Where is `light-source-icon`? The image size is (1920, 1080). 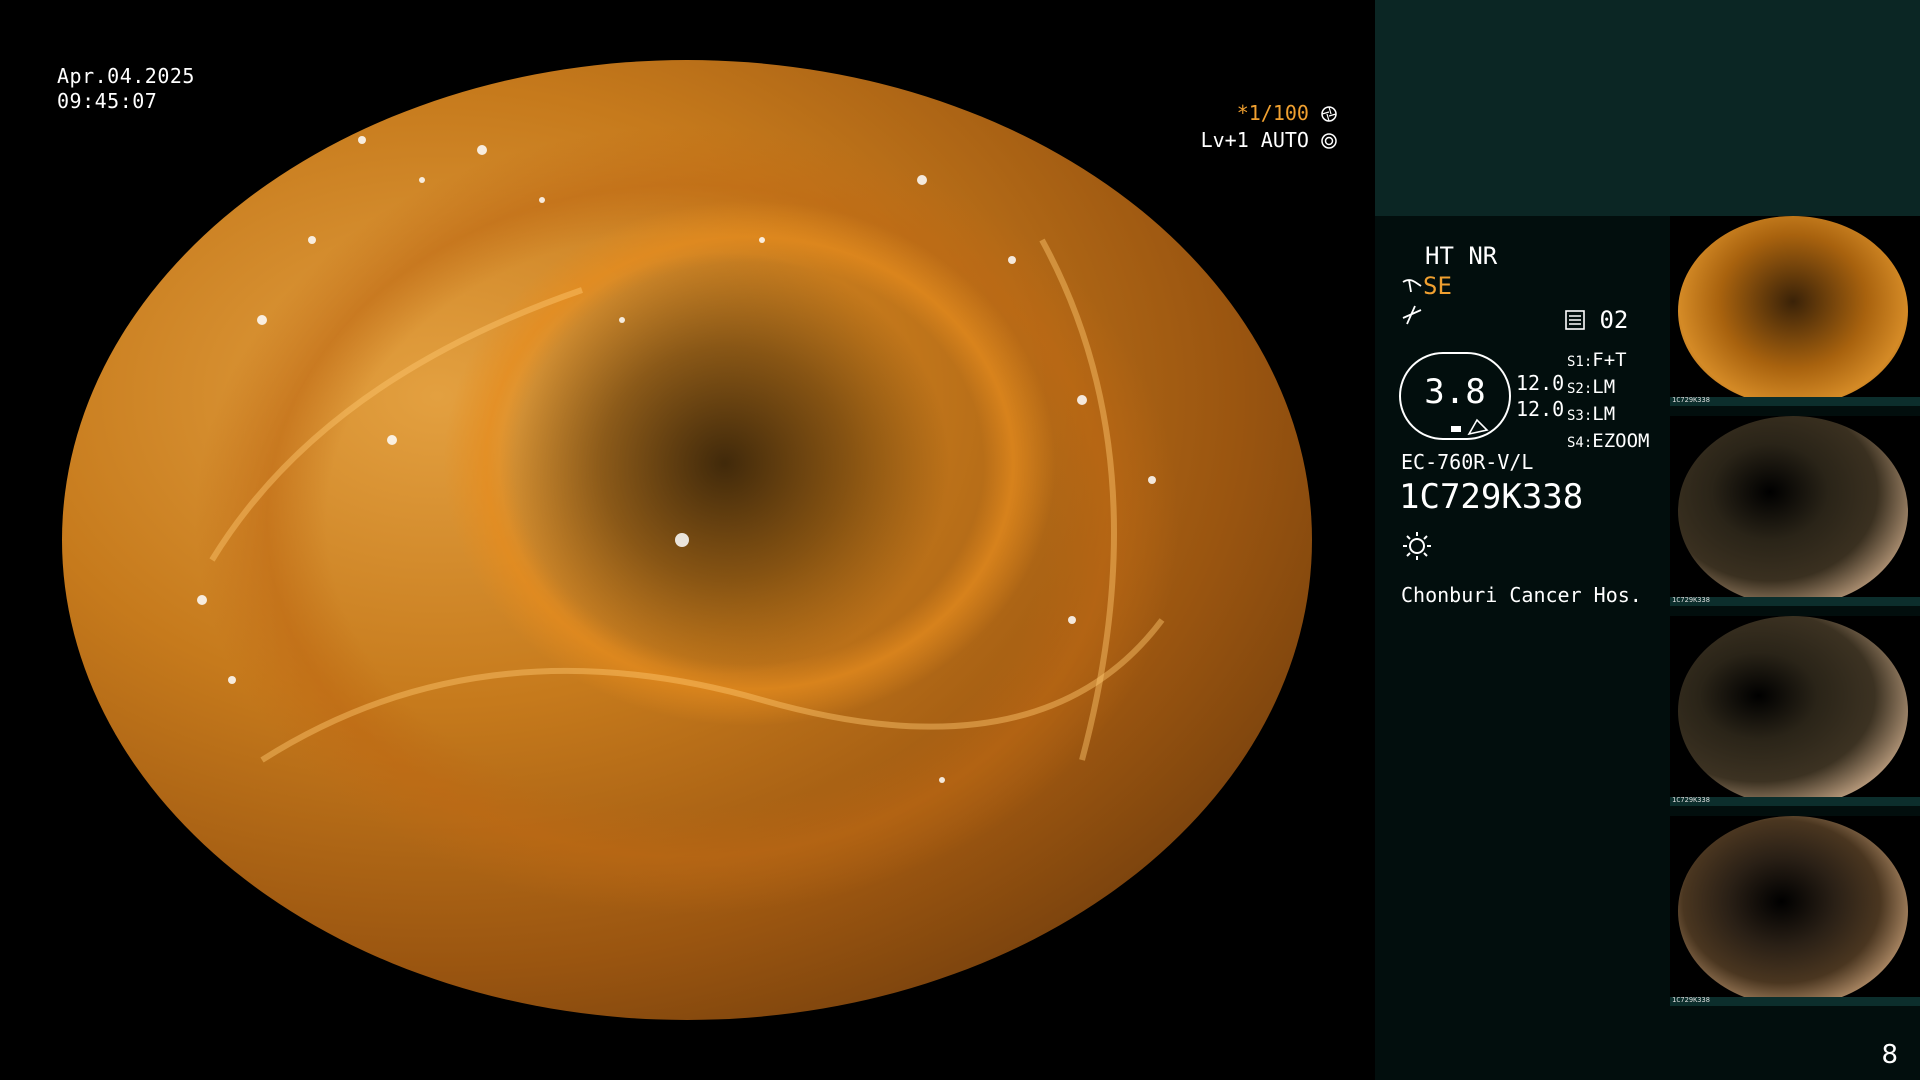
light-source-icon is located at coordinates (1417, 548).